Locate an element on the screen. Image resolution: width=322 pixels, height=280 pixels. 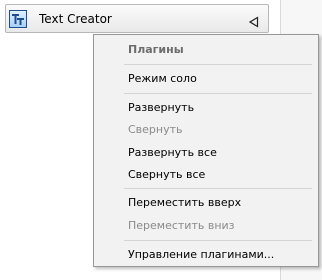
menu-item-move-down: Переместить вниз is located at coordinates (181, 225).